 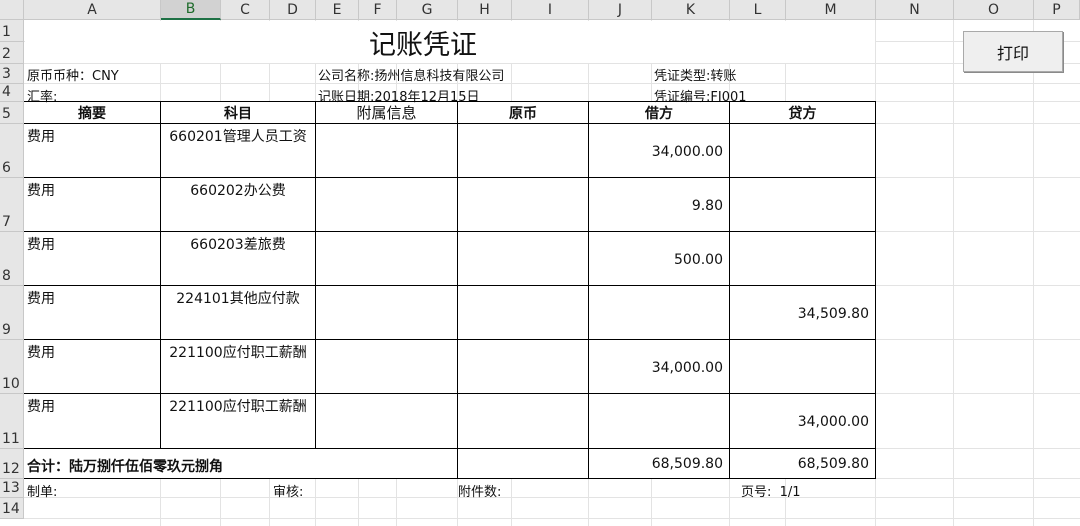 I want to click on row5-account: 221100应付职工薪酬, so click(x=238, y=352).